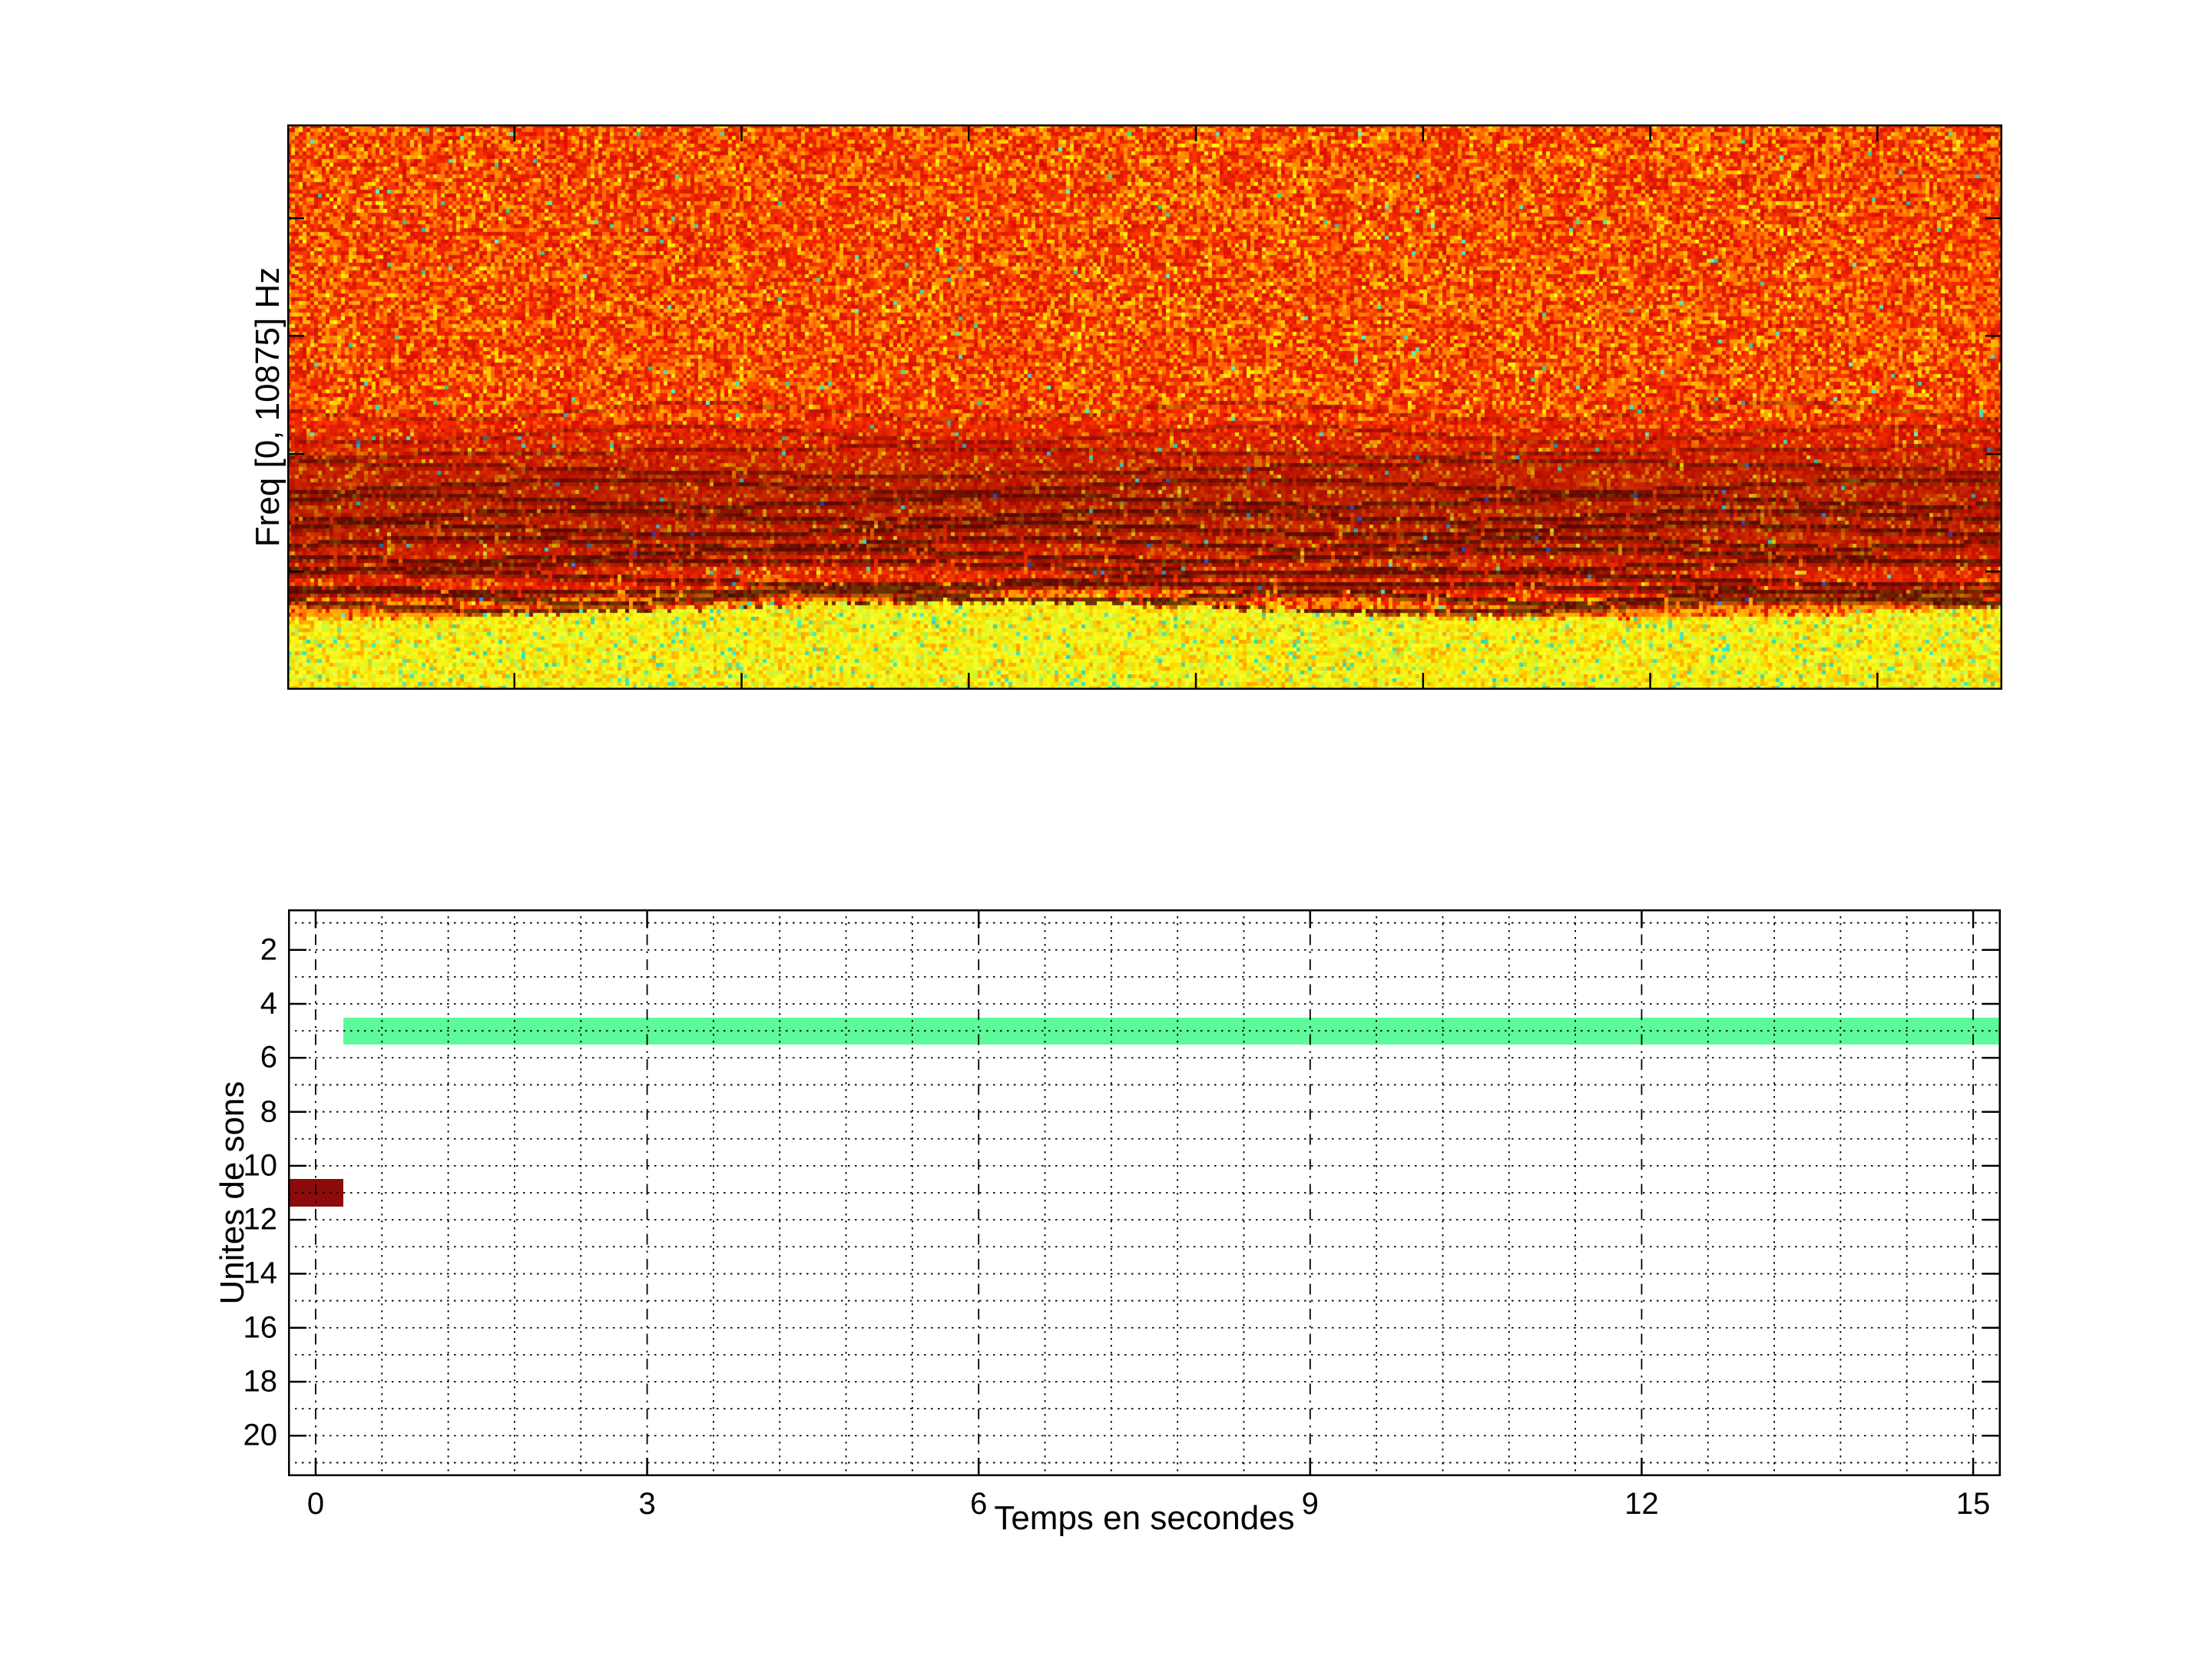  I want to click on y-tick-label-20: 20, so click(260, 1435).